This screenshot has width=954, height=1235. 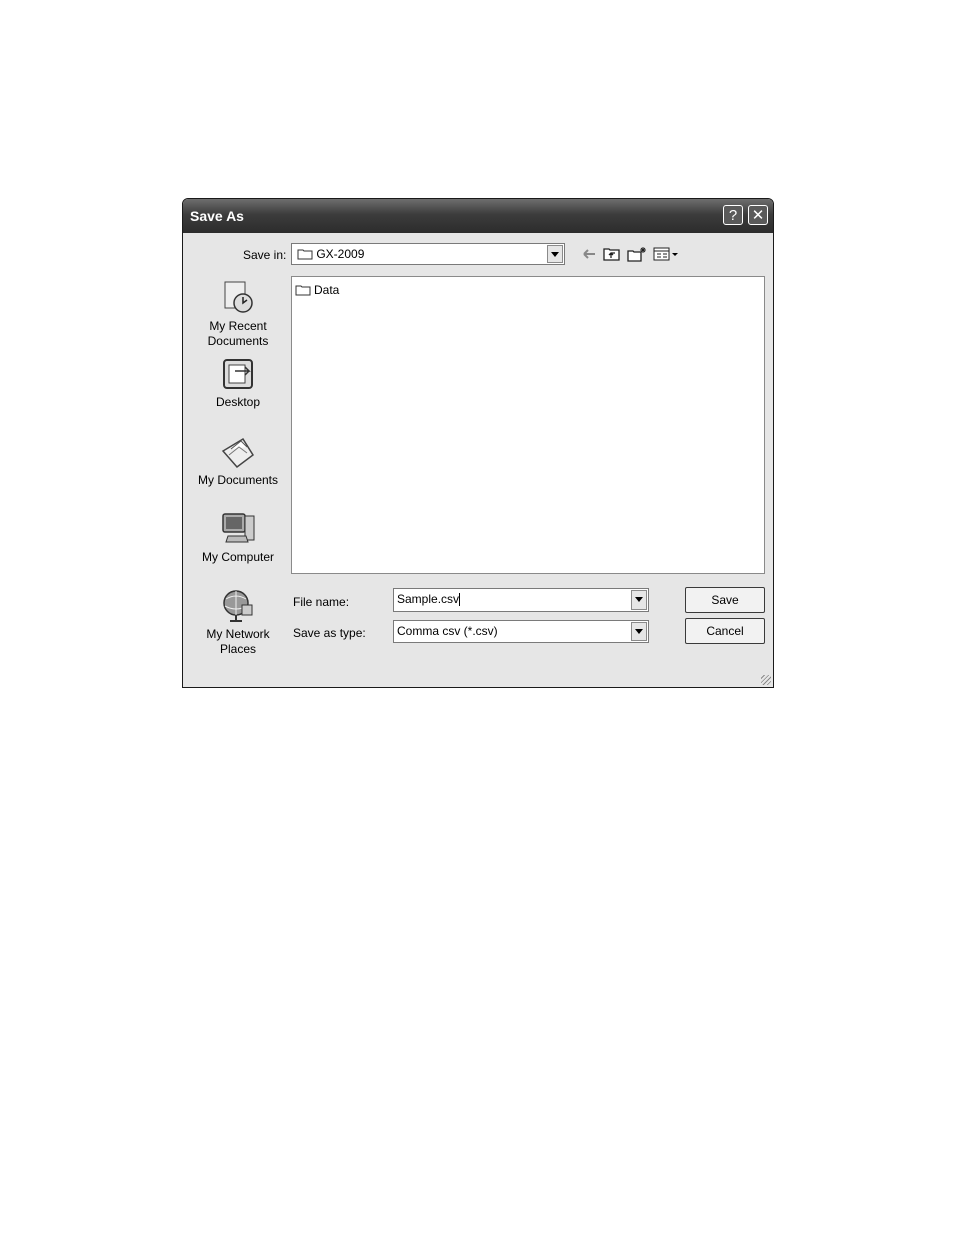 I want to click on places-item-my-documents: My Documents, so click(x=238, y=460).